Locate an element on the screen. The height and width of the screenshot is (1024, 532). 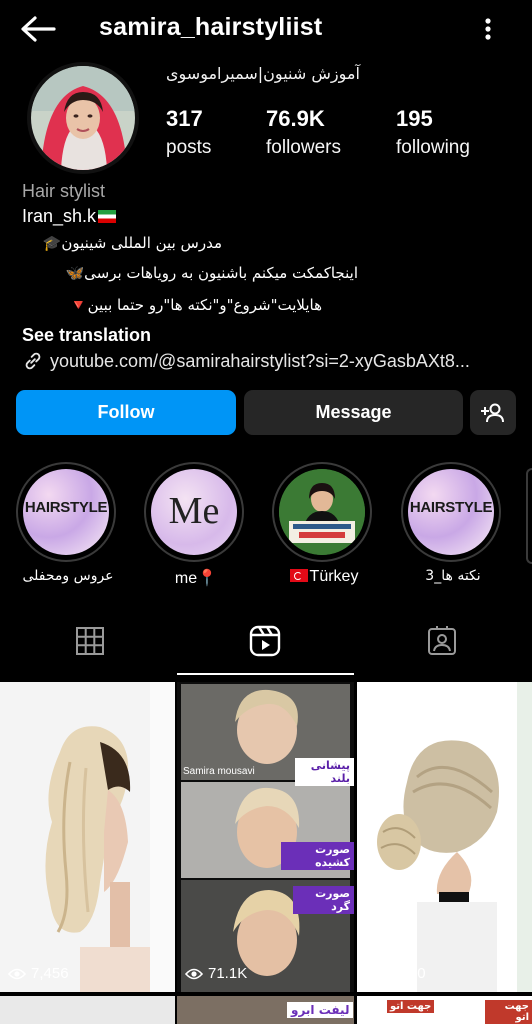
view-count-text: 7,560 is located at coordinates (407, 973).